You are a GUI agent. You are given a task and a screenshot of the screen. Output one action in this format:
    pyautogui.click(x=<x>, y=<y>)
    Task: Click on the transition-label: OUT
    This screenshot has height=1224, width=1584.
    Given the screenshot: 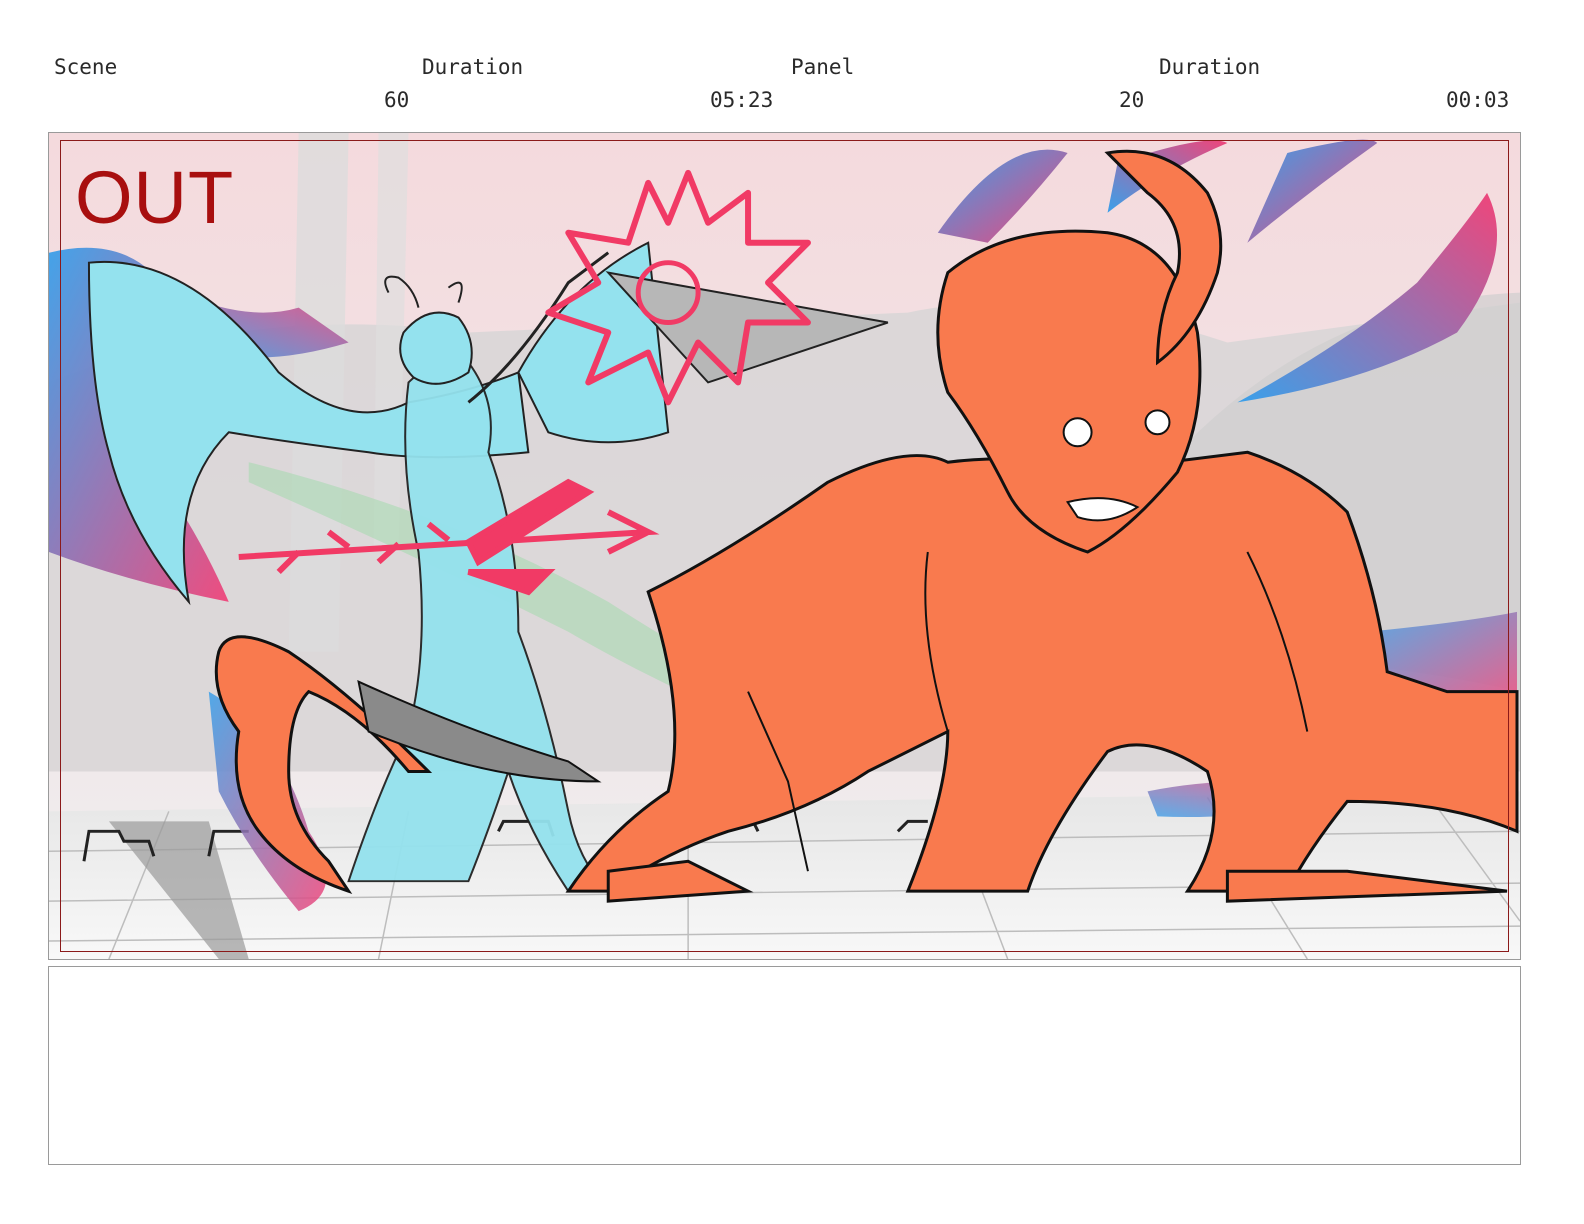 What is the action you would take?
    pyautogui.click(x=155, y=197)
    